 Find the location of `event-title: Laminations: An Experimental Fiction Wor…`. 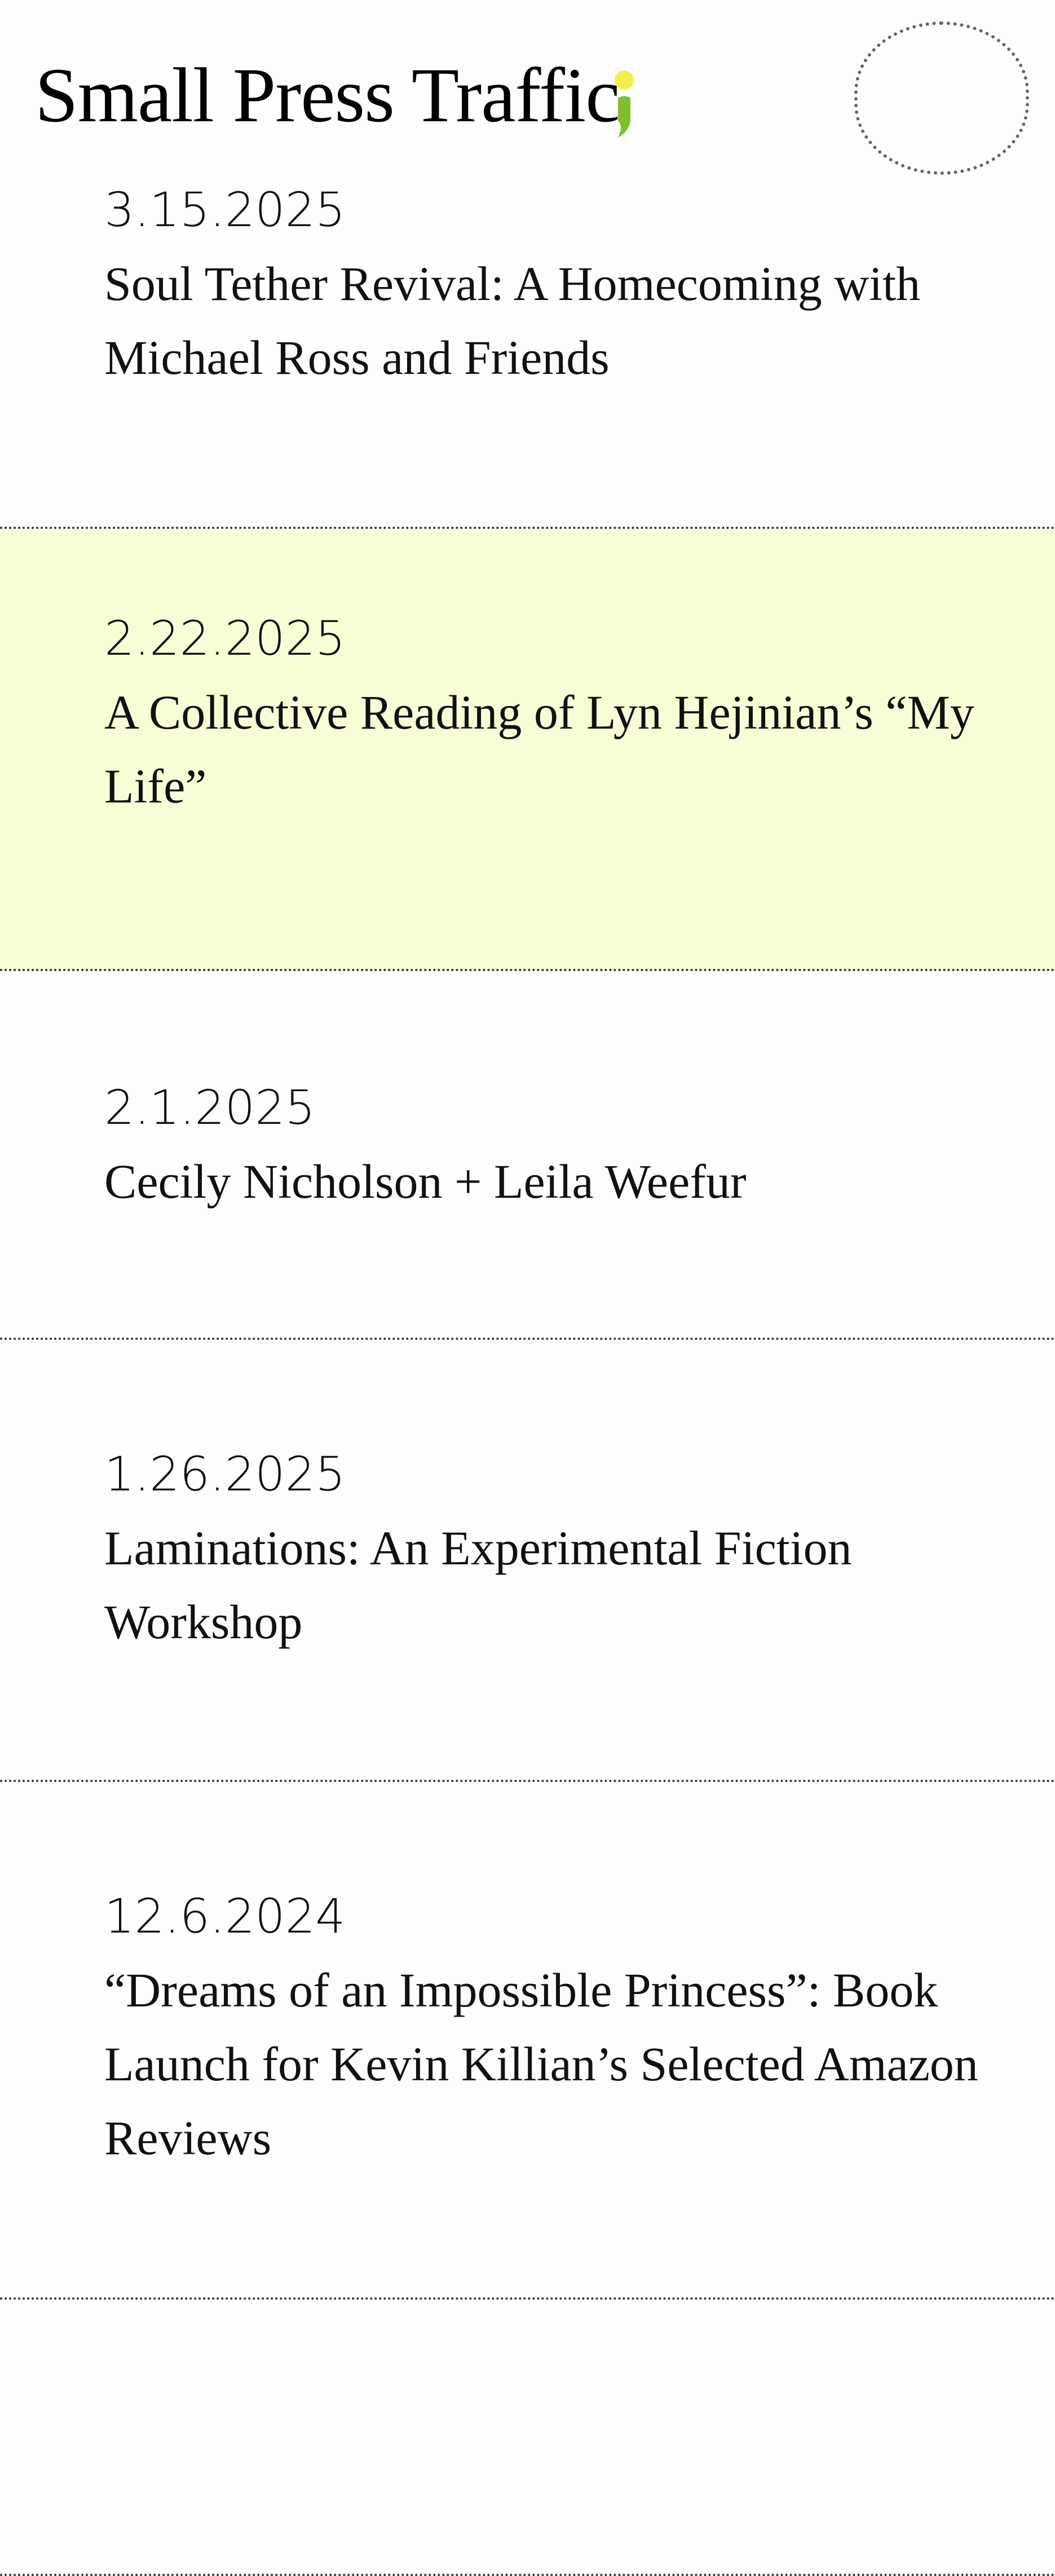

event-title: Laminations: An Experimental Fiction Wor… is located at coordinates (544, 1585).